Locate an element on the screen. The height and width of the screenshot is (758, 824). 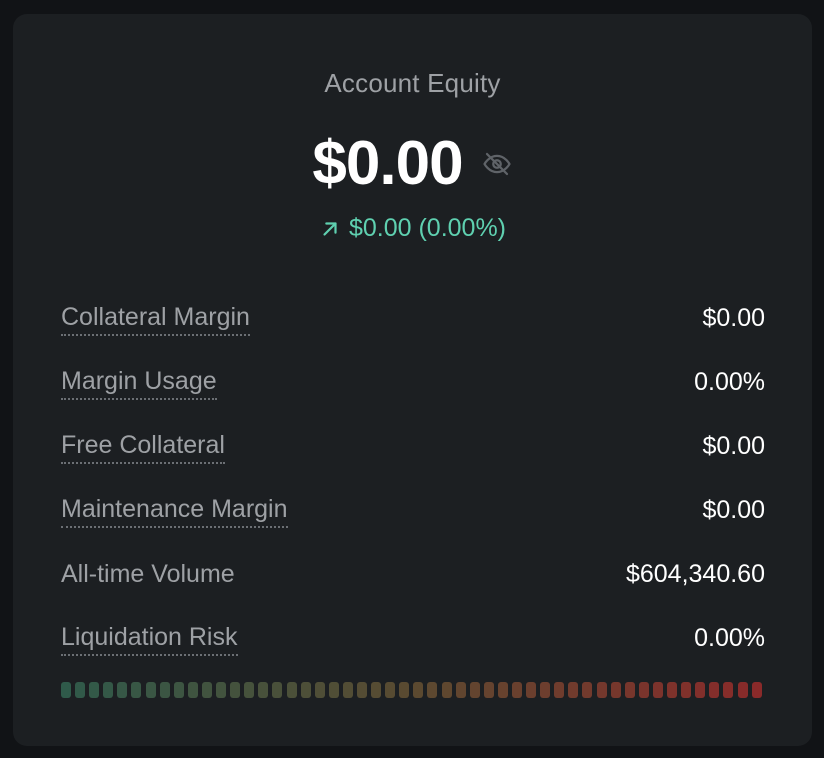
stat-label: Maintenance Margin is located at coordinates (174, 510).